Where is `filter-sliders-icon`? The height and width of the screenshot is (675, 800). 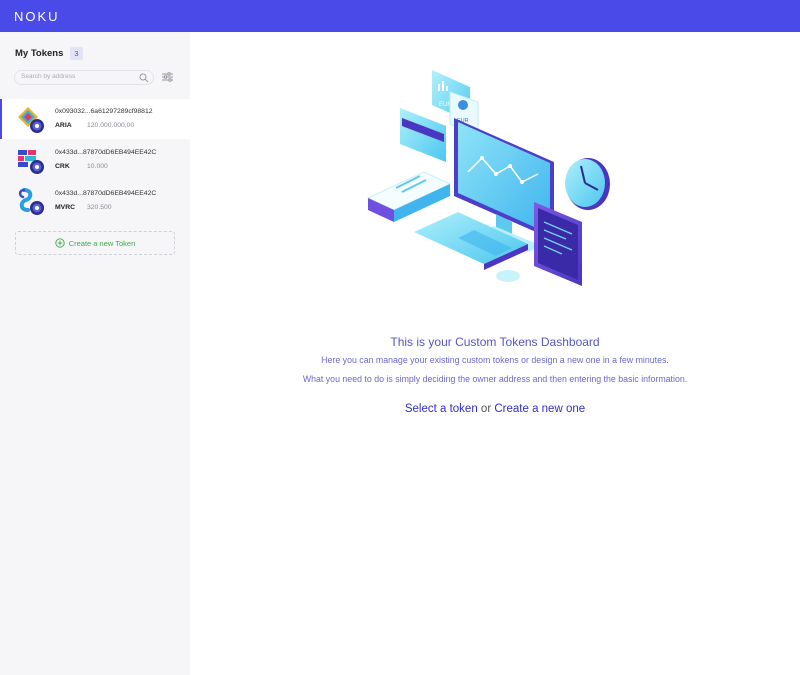 filter-sliders-icon is located at coordinates (167, 77).